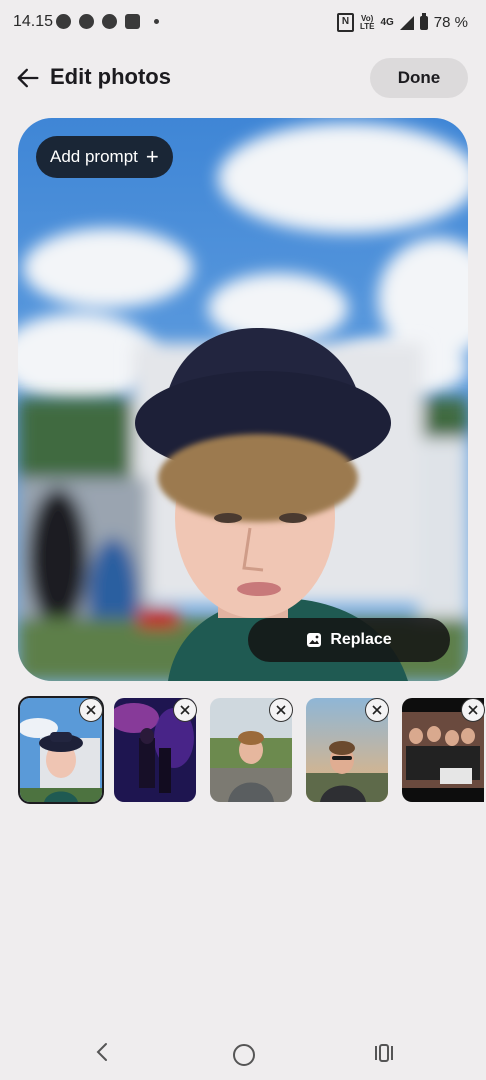 This screenshot has width=486, height=1080. What do you see at coordinates (367, 22) in the screenshot?
I see `volte-indicator: Vo) LTE` at bounding box center [367, 22].